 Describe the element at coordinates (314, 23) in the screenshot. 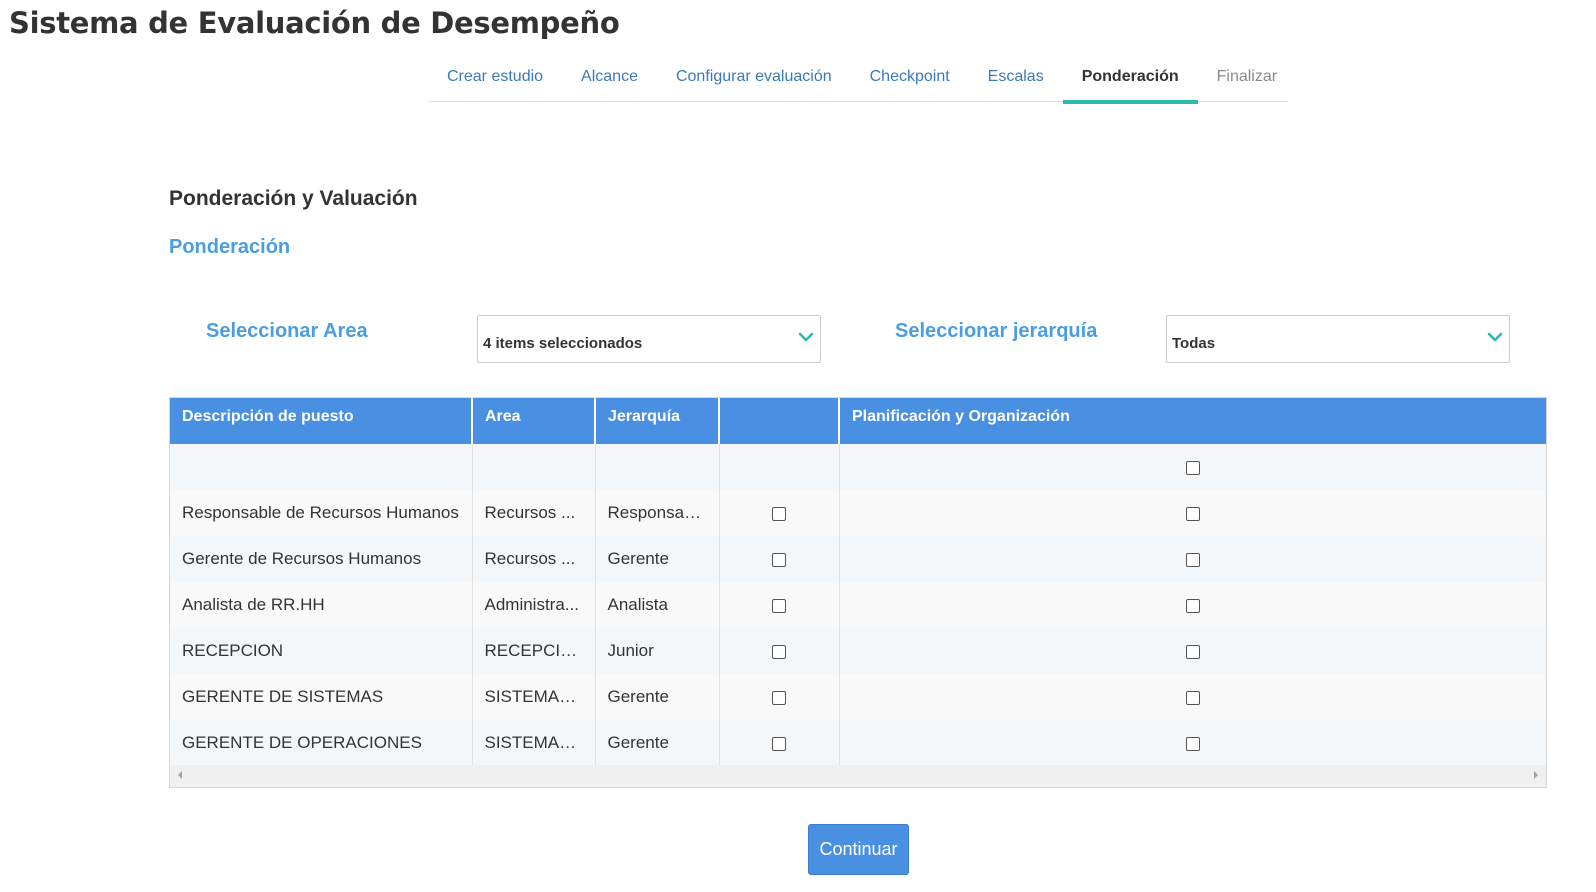

I see `app-title: Sistema de Evaluación de Desempeño` at that location.